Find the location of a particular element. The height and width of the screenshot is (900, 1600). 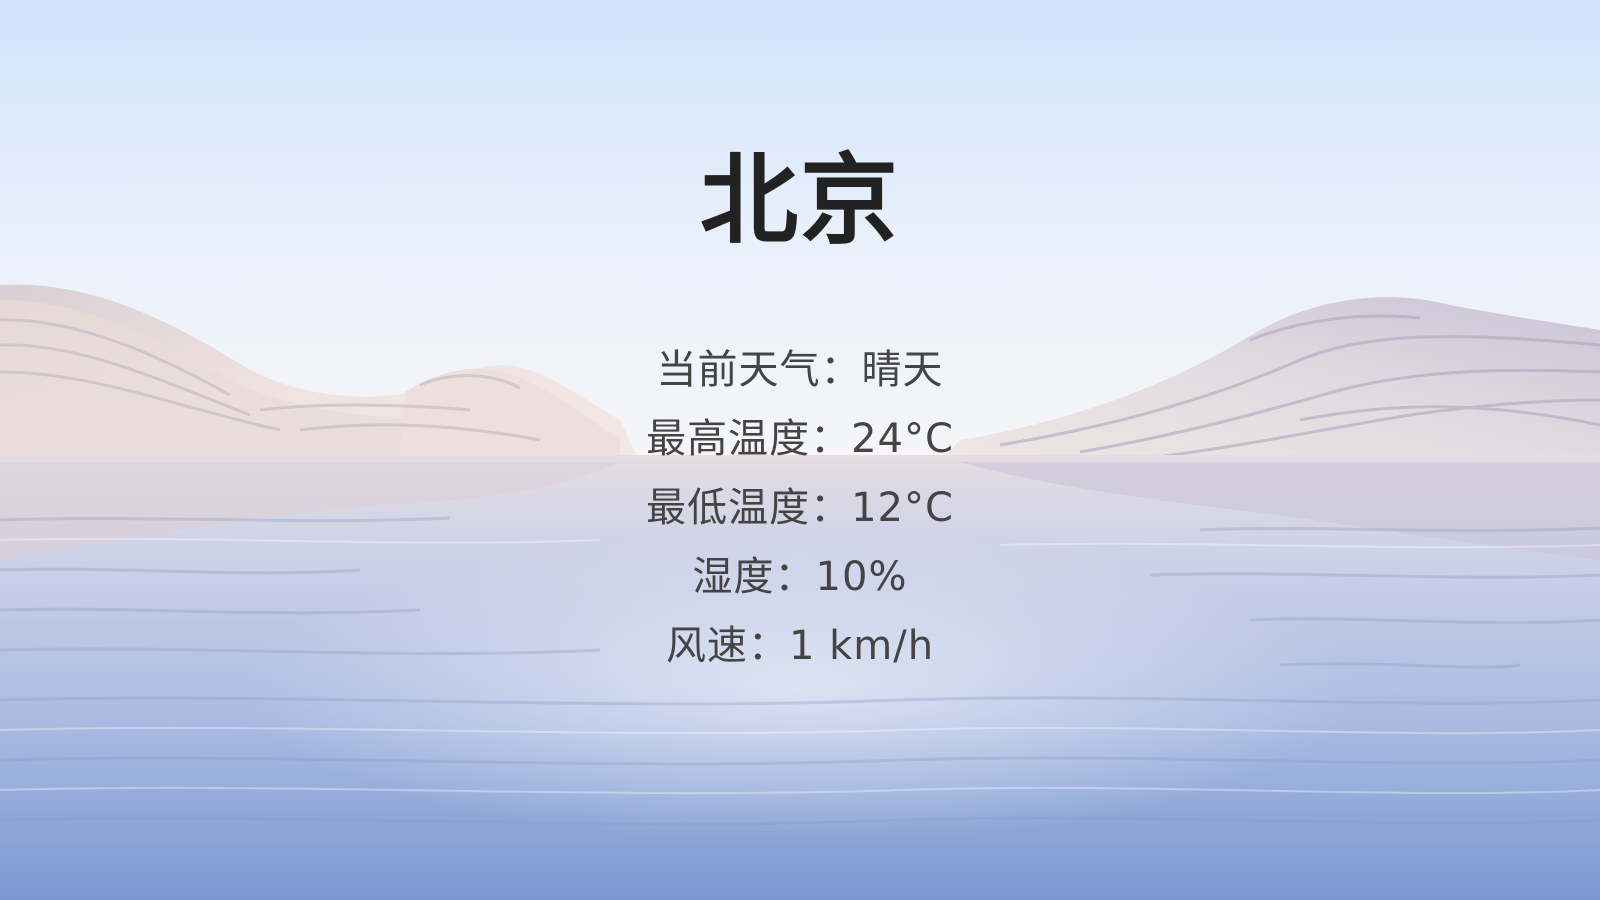

min-temperature-label: 最低温度： is located at coordinates (749, 508).